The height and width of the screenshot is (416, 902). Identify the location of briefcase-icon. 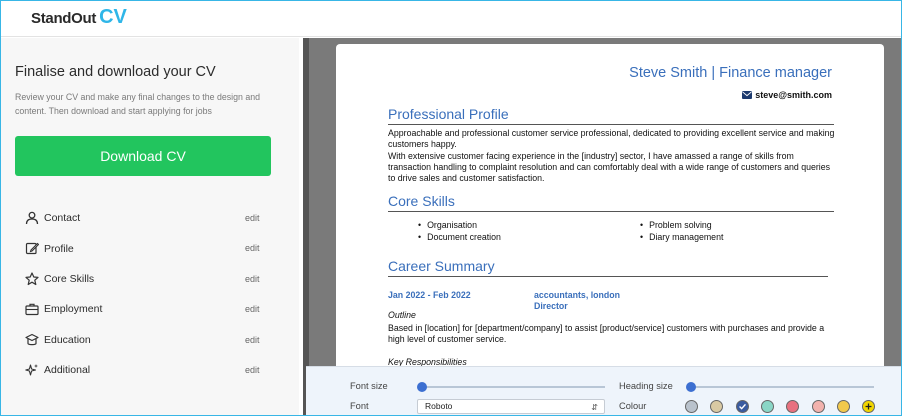
(32, 309).